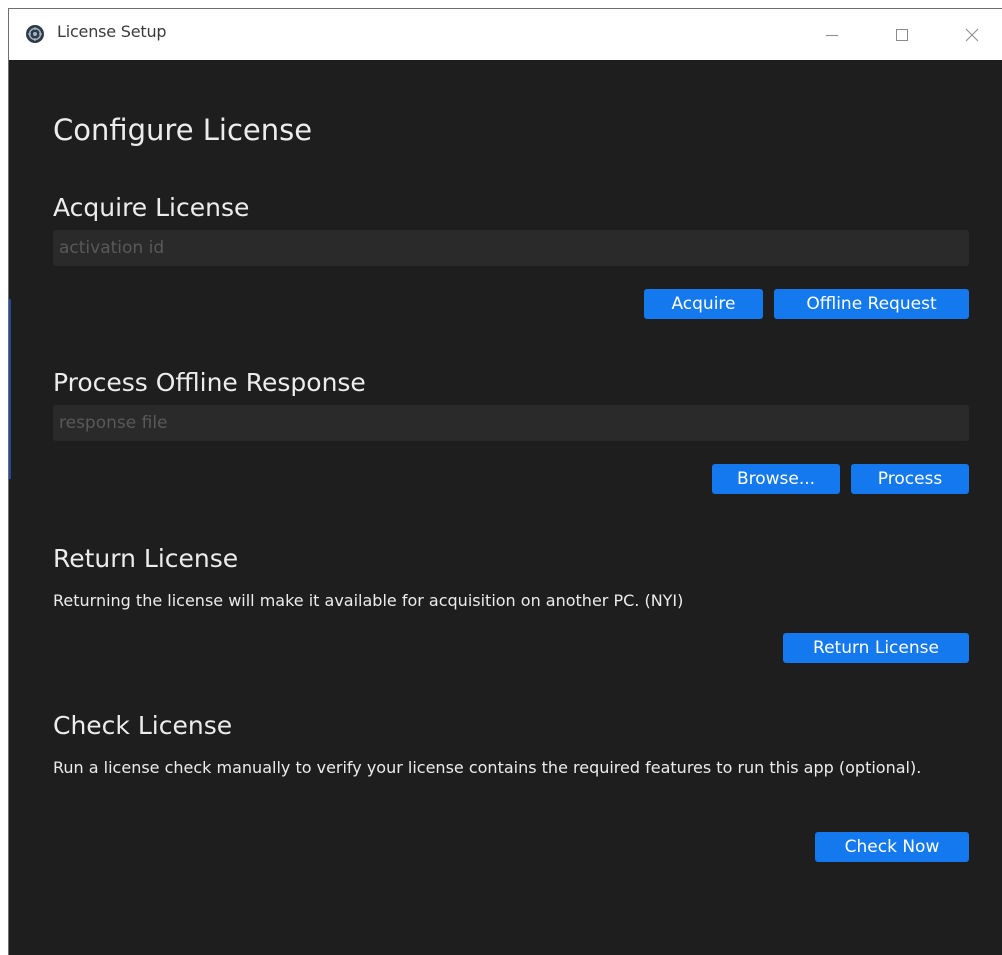 This screenshot has height=955, width=1002. I want to click on page-title: Configure License, so click(183, 130).